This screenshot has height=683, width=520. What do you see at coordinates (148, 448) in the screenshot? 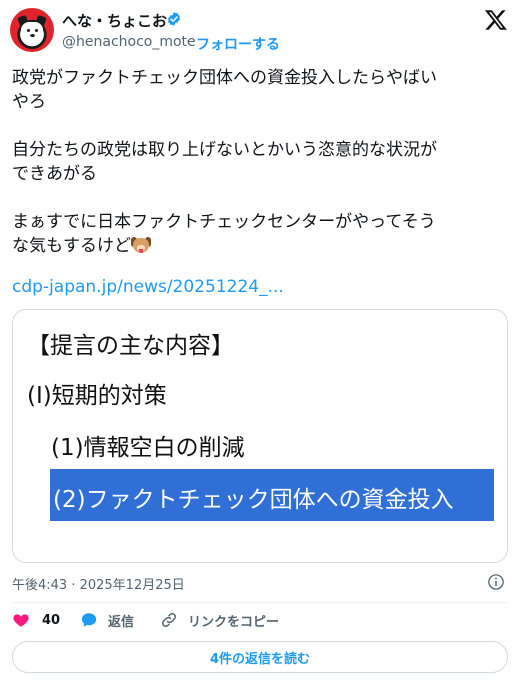
I see `slide-item: (1)情報空白の削減` at bounding box center [148, 448].